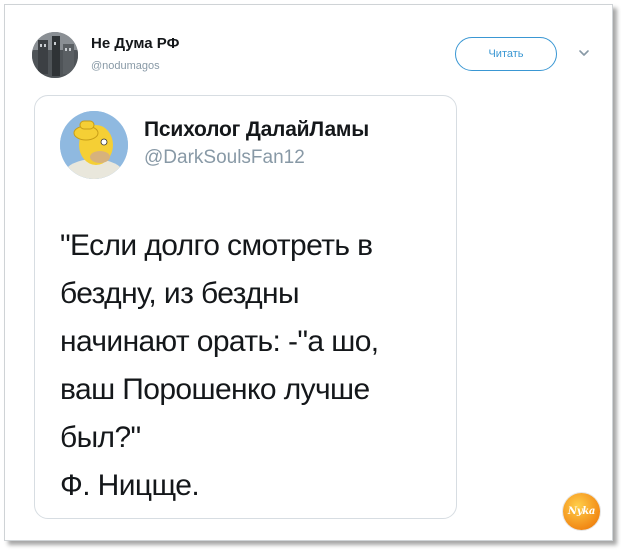 The image size is (621, 551). Describe the element at coordinates (135, 43) in the screenshot. I see `author-name: Не Дума РФ` at that location.